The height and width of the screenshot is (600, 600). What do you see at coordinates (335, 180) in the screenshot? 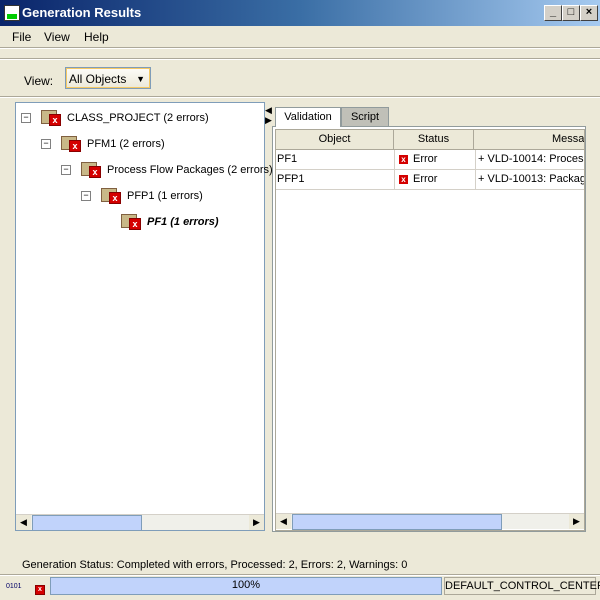
I see `cell-object: PFP1` at bounding box center [335, 180].